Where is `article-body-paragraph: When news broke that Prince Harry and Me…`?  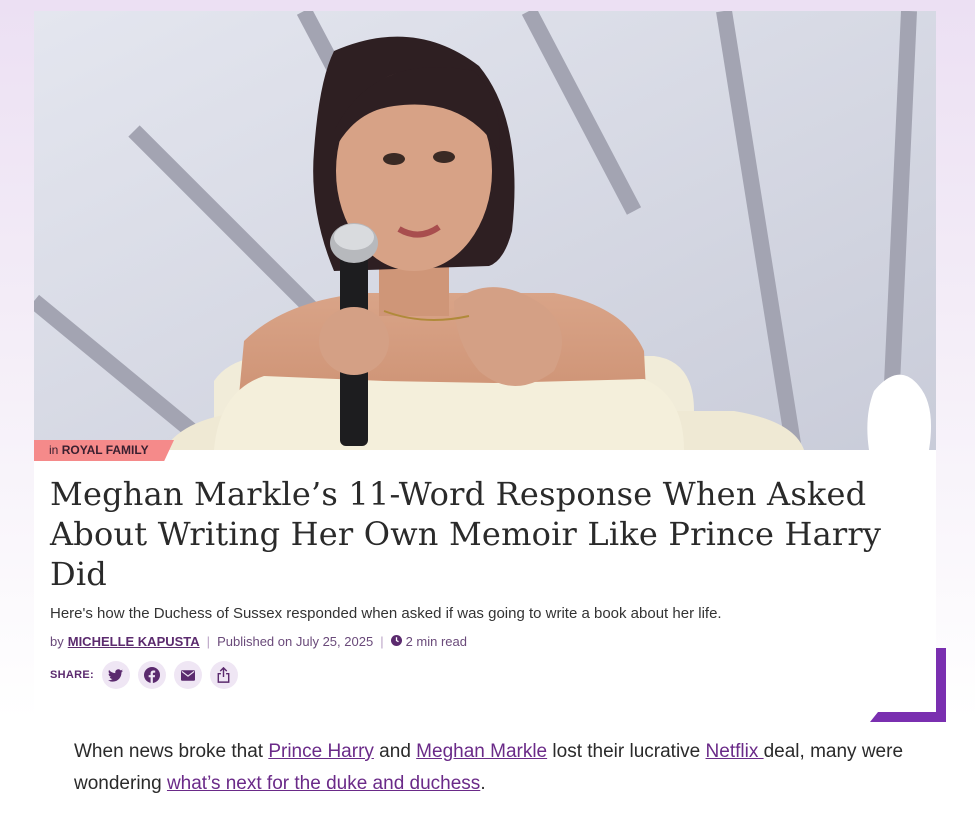 article-body-paragraph: When news broke that Prince Harry and Me… is located at coordinates (494, 768).